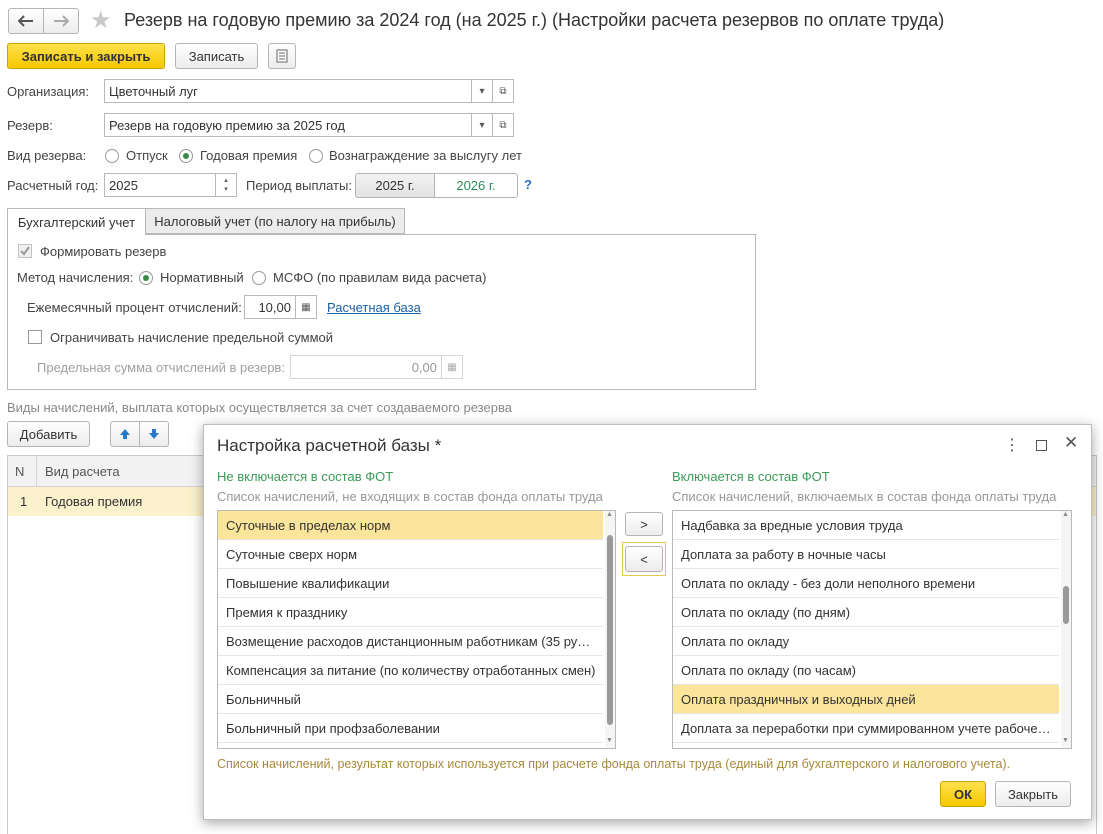  Describe the element at coordinates (366, 367) in the screenshot. I see `limit-field: 0,00` at that location.